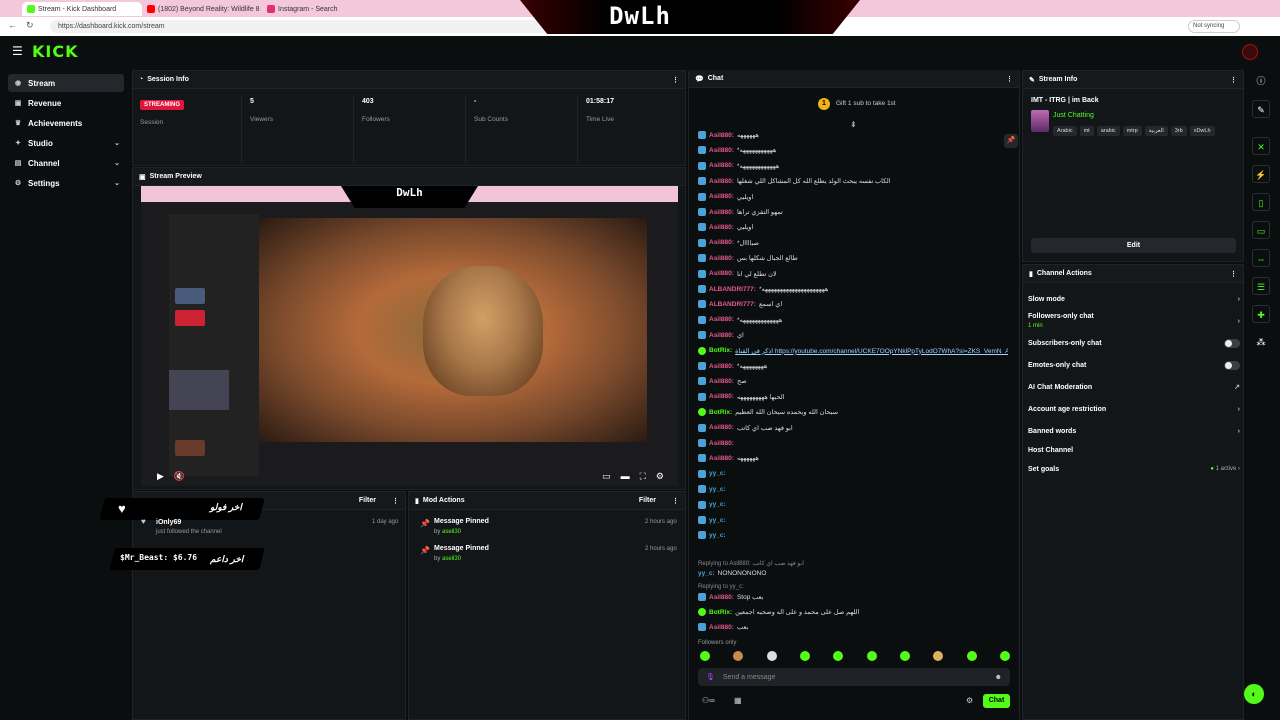  Describe the element at coordinates (854, 677) in the screenshot. I see `chat-input: 🎙 Send a message ☻` at that location.